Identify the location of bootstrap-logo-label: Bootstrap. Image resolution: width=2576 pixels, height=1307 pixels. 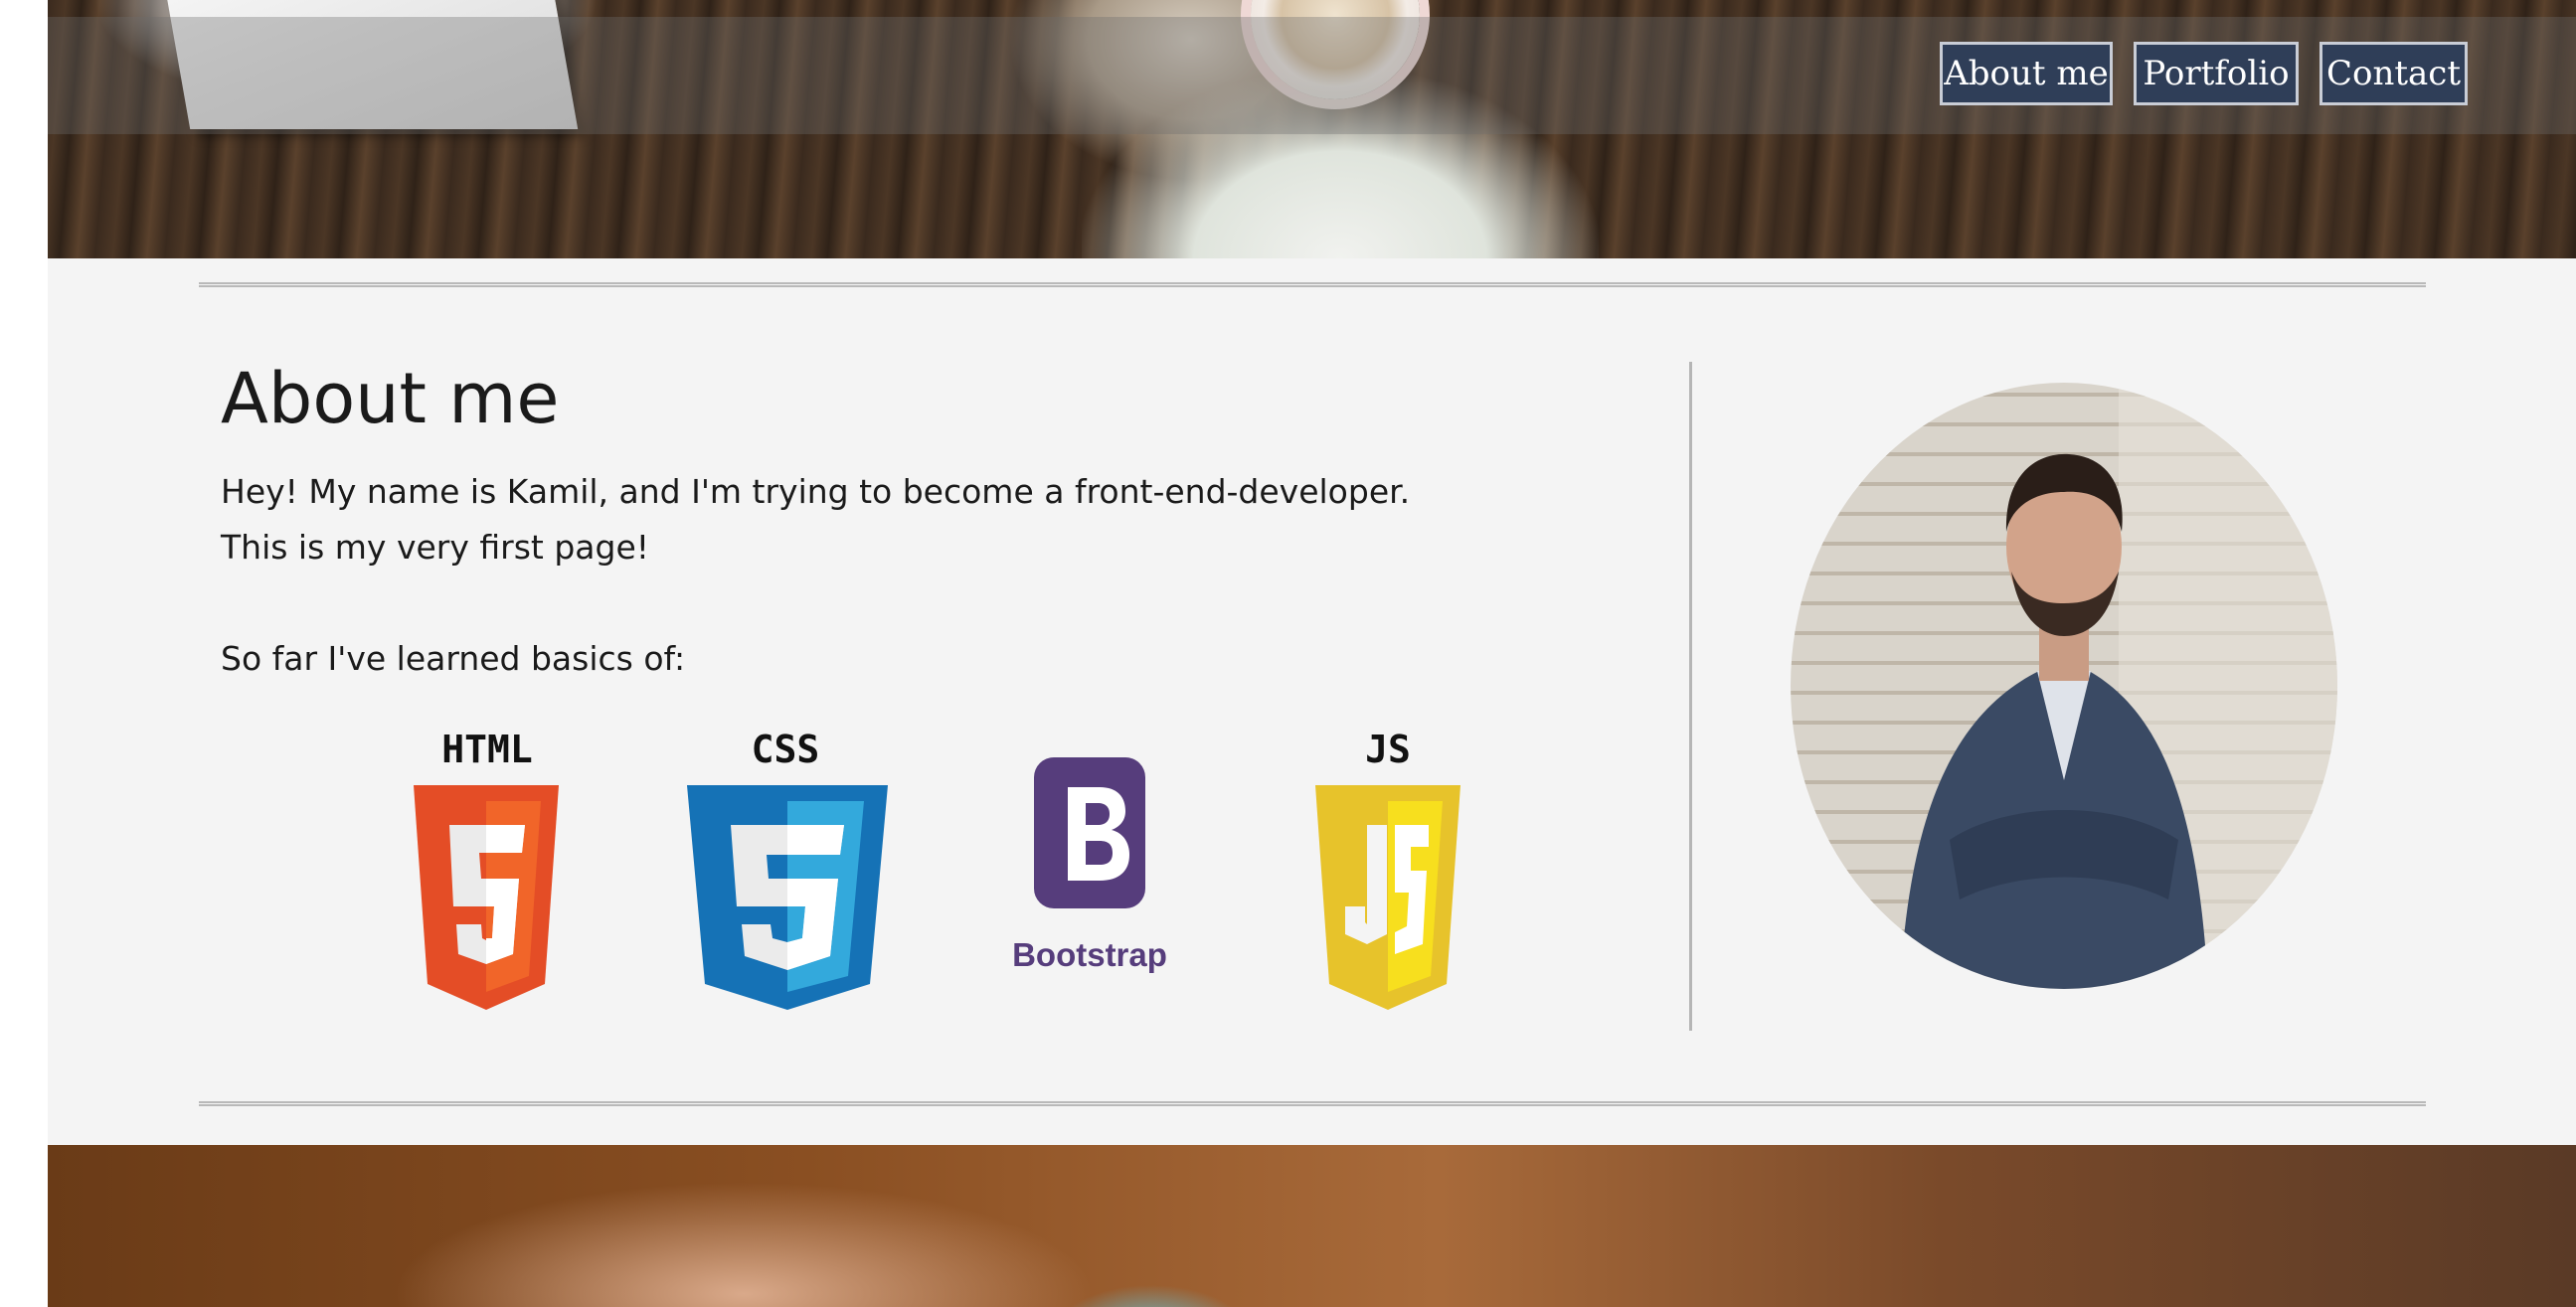
(1089, 954).